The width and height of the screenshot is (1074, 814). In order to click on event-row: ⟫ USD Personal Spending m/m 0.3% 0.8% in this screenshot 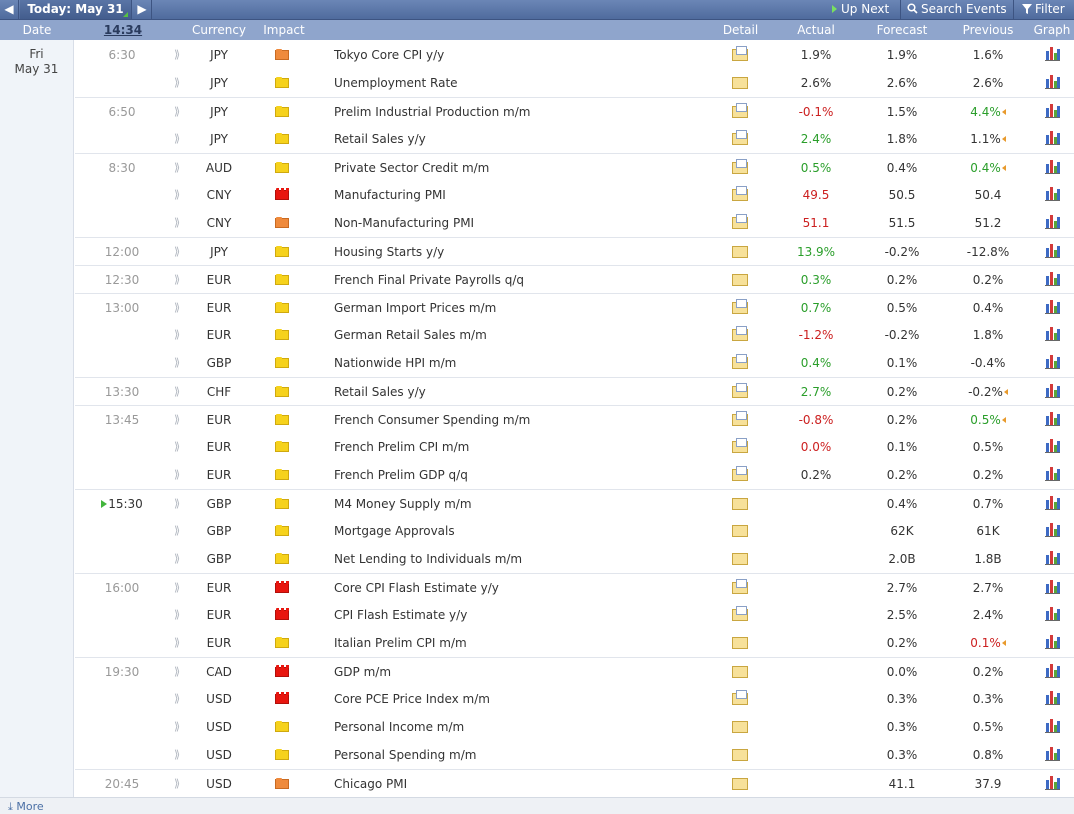, I will do `click(574, 755)`.